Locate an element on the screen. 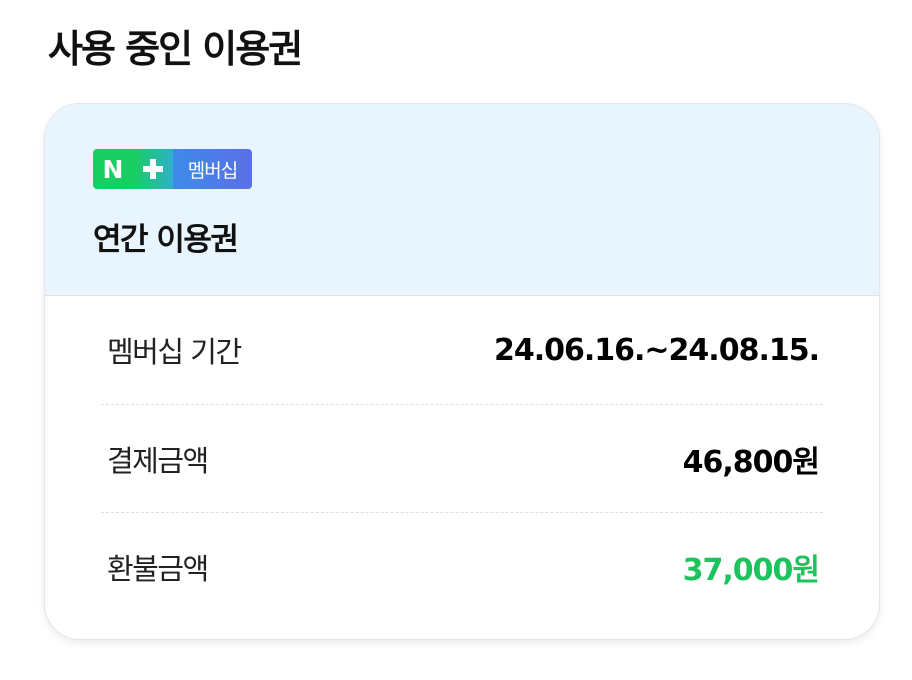  payment-amount-row: 결제금액 46,800원 is located at coordinates (462, 458).